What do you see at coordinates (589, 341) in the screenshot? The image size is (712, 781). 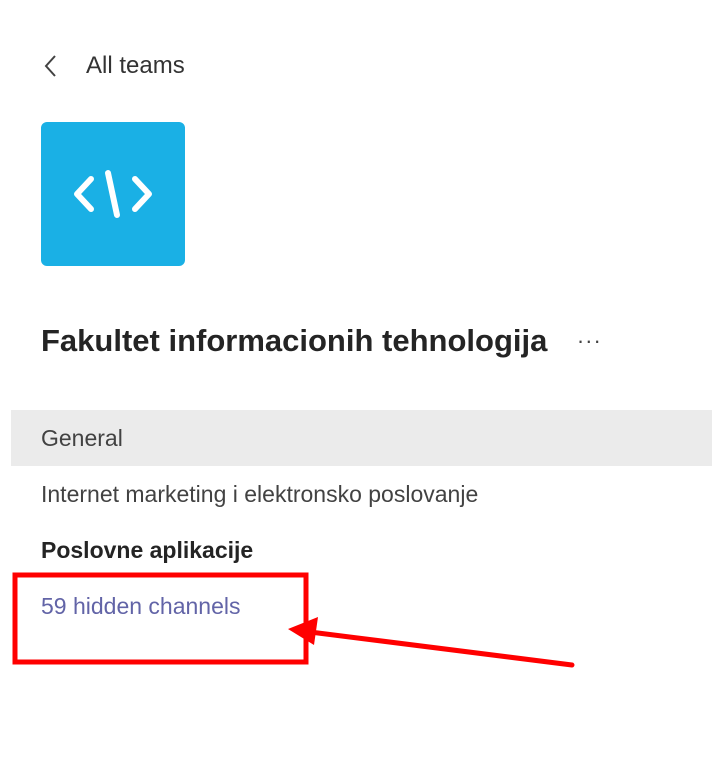 I see `more-options-button: ···` at bounding box center [589, 341].